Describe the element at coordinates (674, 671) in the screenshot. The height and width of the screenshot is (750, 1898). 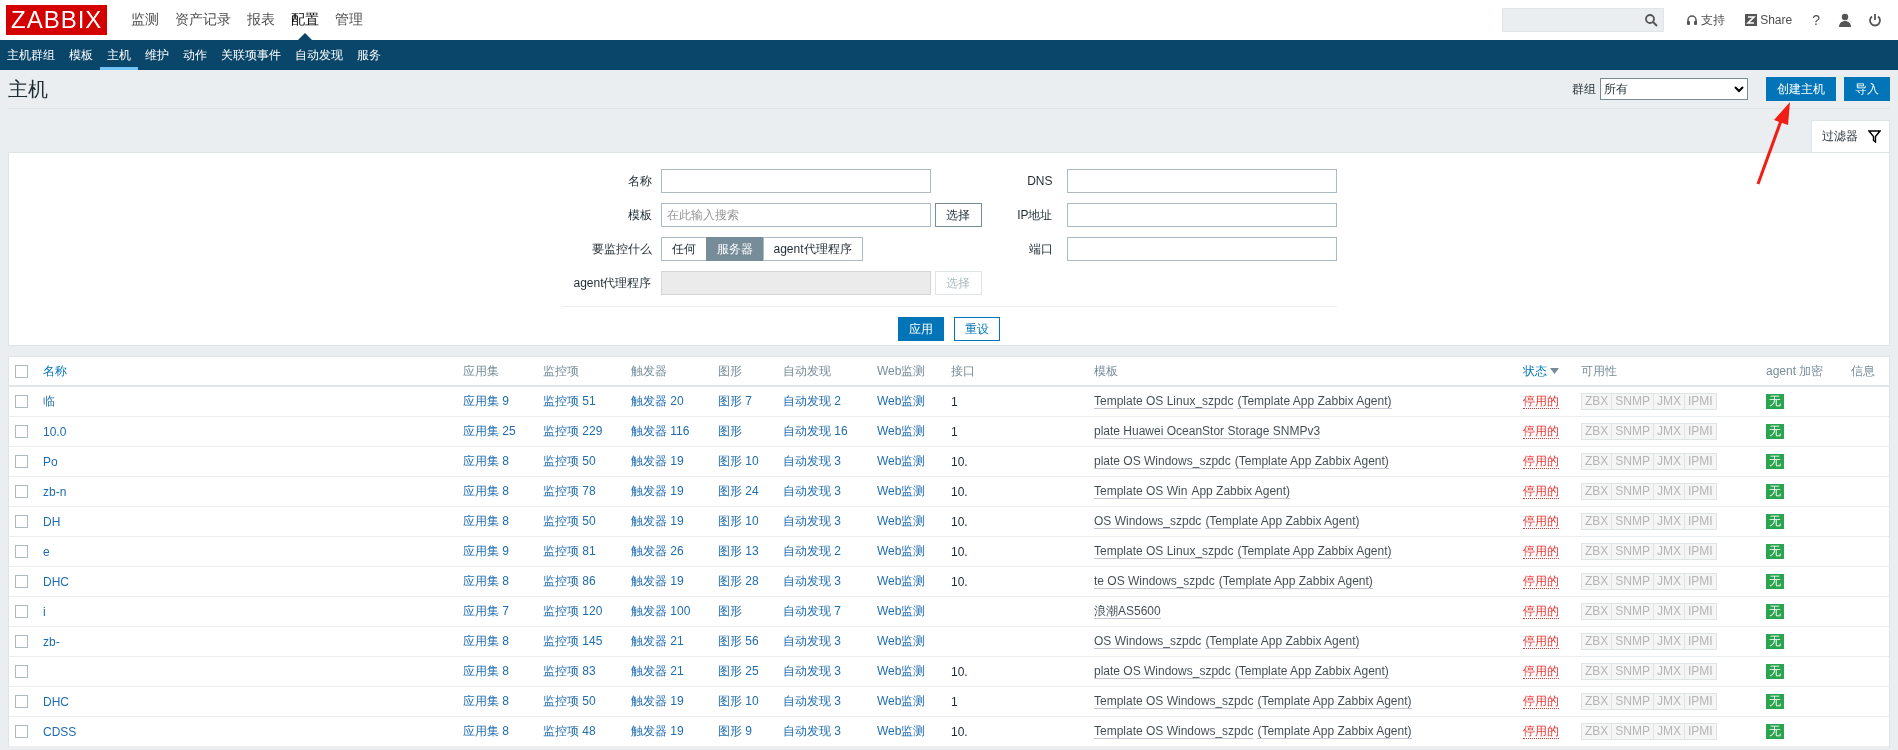
I see `triggers-link: 触发器 21` at that location.